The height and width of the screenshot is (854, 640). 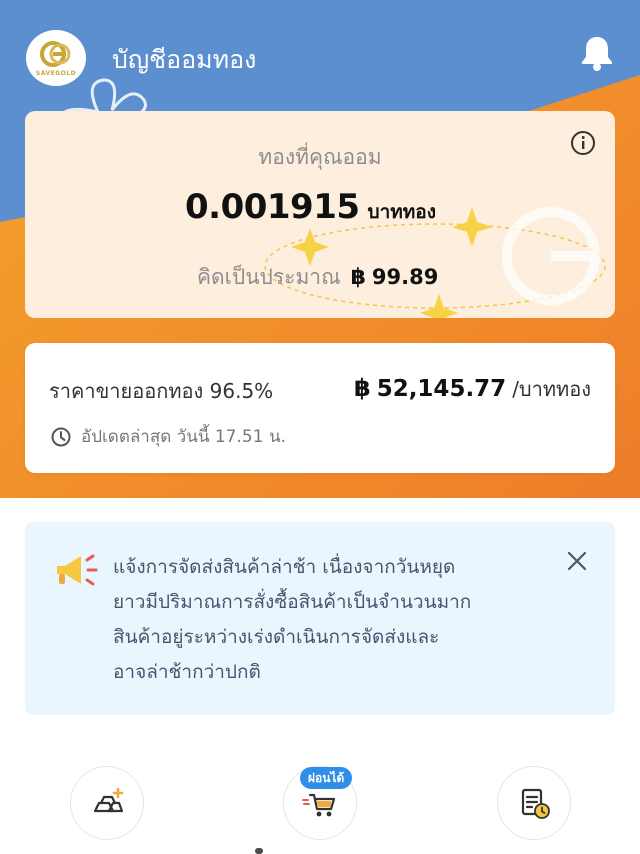 I want to click on sell-price-value: 52,145.77, so click(x=441, y=389).